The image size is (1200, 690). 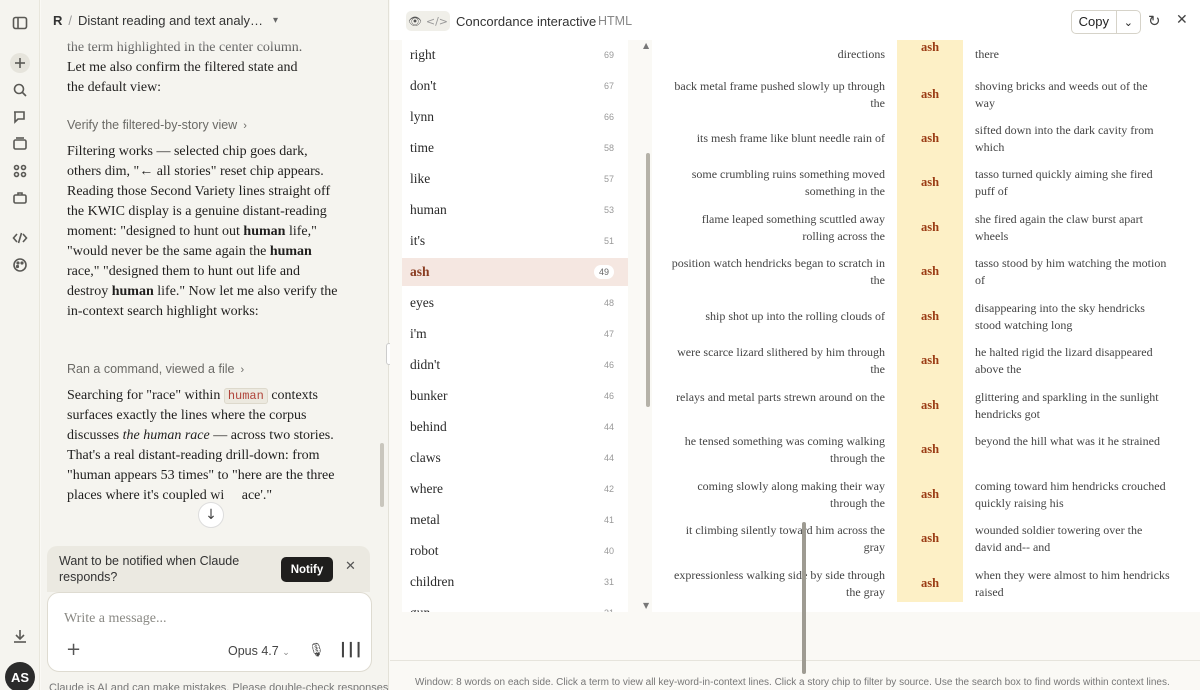 I want to click on icon-rail: AS, so click(x=20, y=345).